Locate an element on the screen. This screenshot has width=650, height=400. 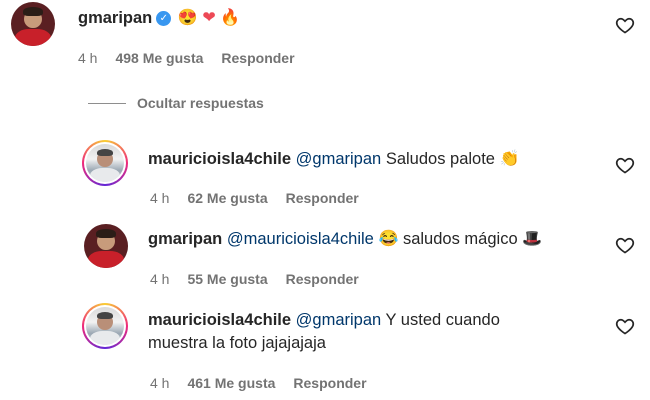
comment-text: saludos mágico is located at coordinates (460, 239).